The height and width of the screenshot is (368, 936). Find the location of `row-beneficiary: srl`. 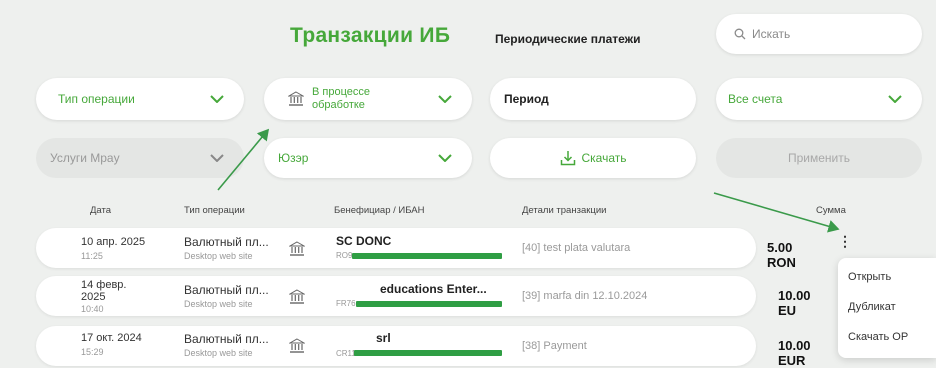

row-beneficiary: srl is located at coordinates (383, 338).